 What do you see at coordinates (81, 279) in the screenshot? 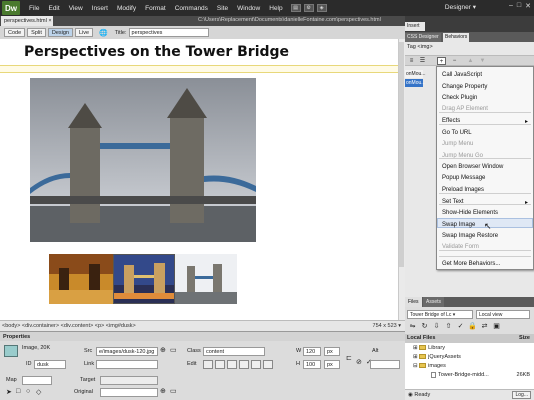
I see `thumbnail-sunset` at bounding box center [81, 279].